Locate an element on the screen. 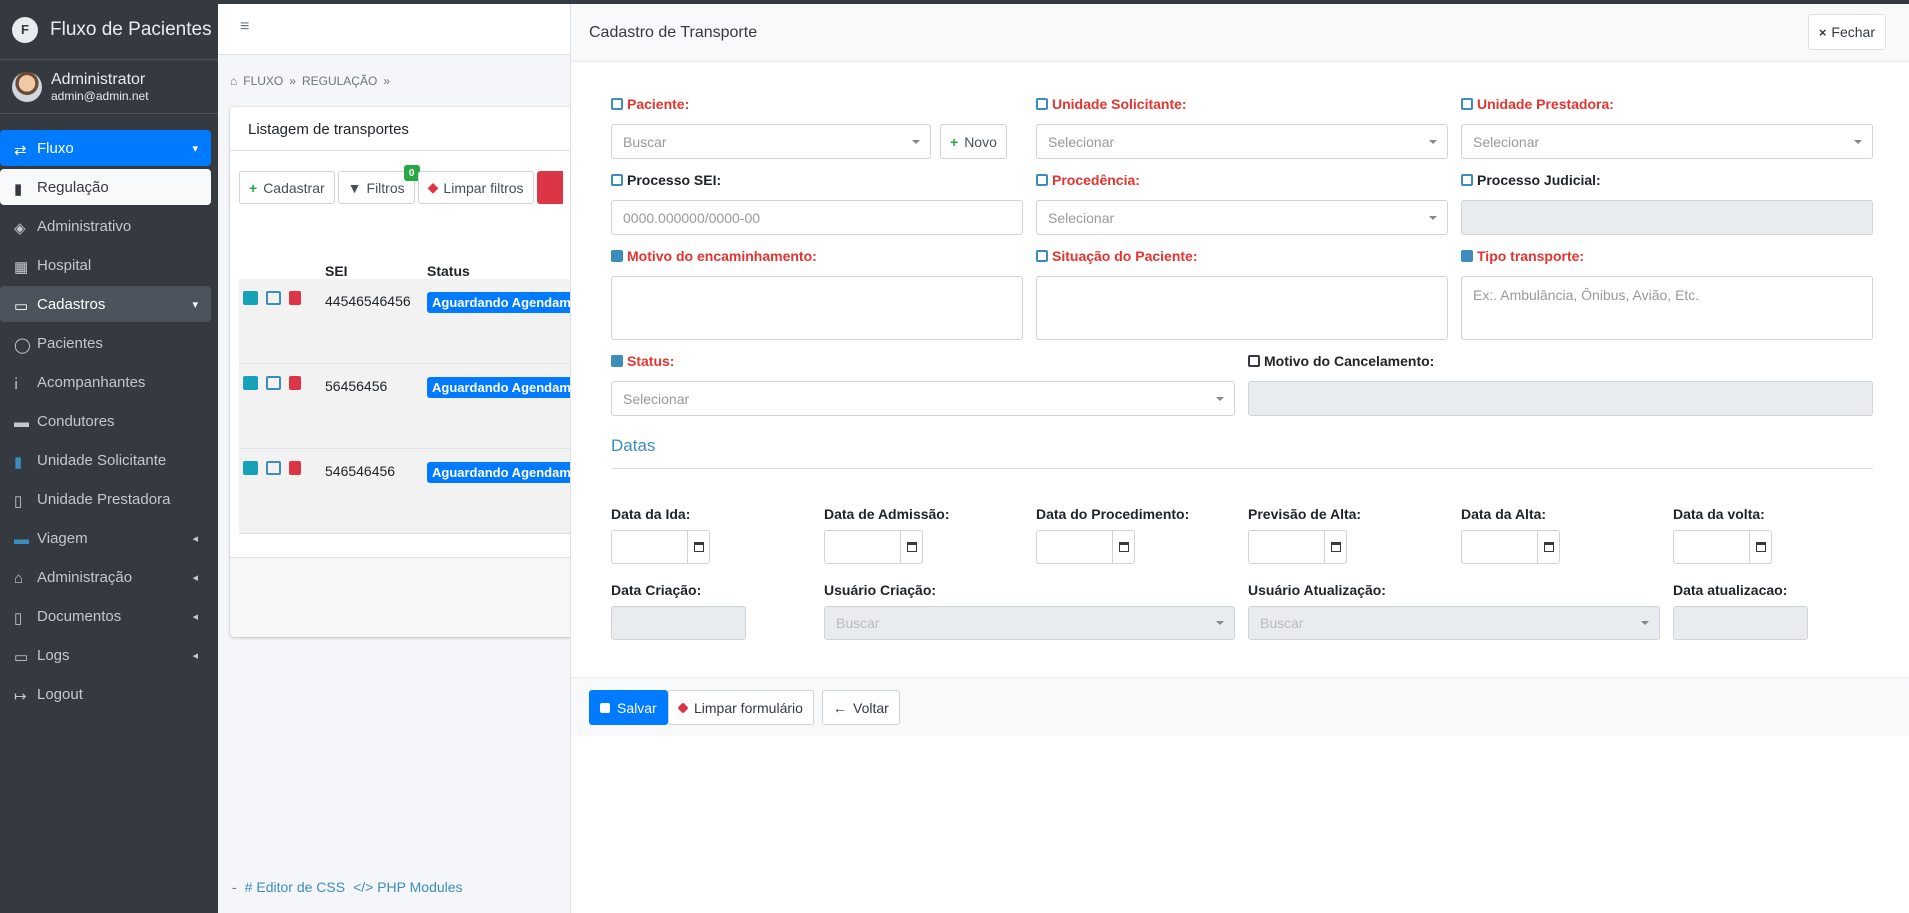 The image size is (1909, 913). sidebar-item-label: Condutores is located at coordinates (76, 421).